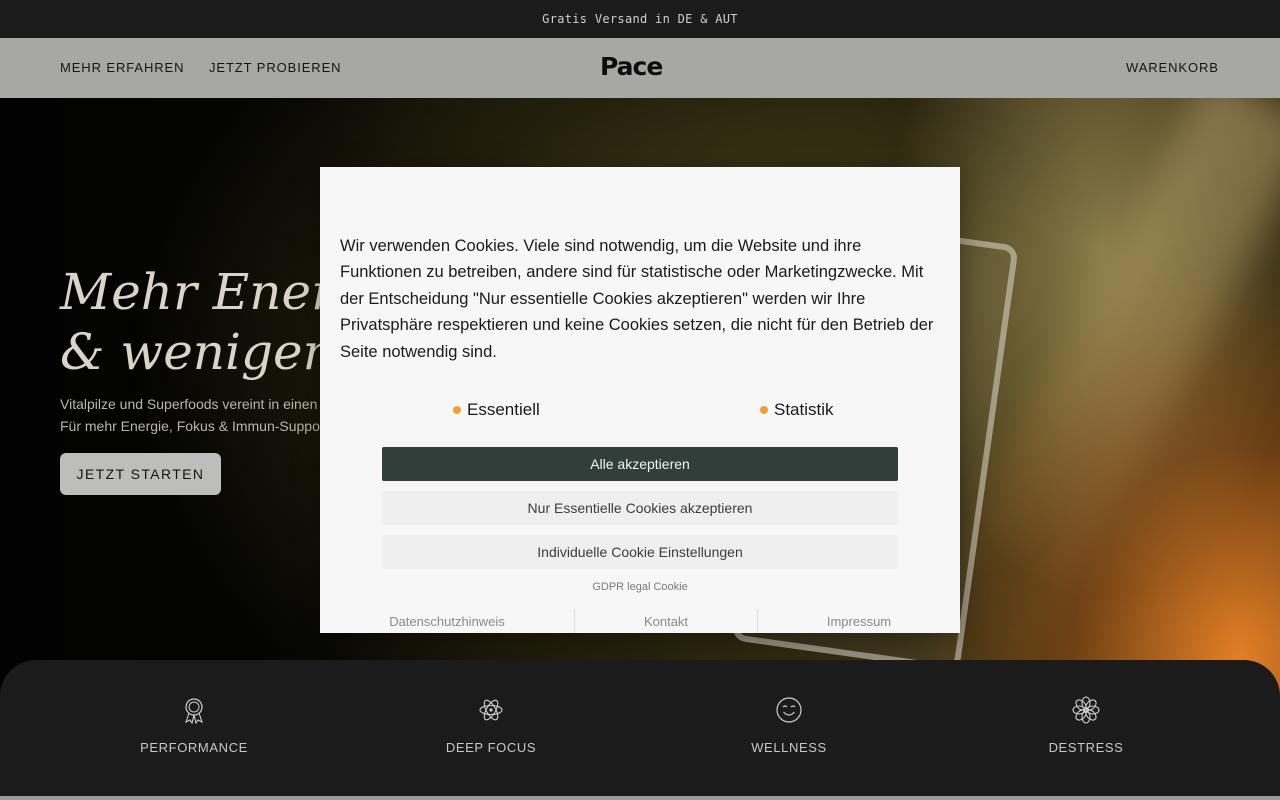 The height and width of the screenshot is (800, 1280). What do you see at coordinates (491, 725) in the screenshot?
I see `feature-deep-focus: DEEP FOCUS` at bounding box center [491, 725].